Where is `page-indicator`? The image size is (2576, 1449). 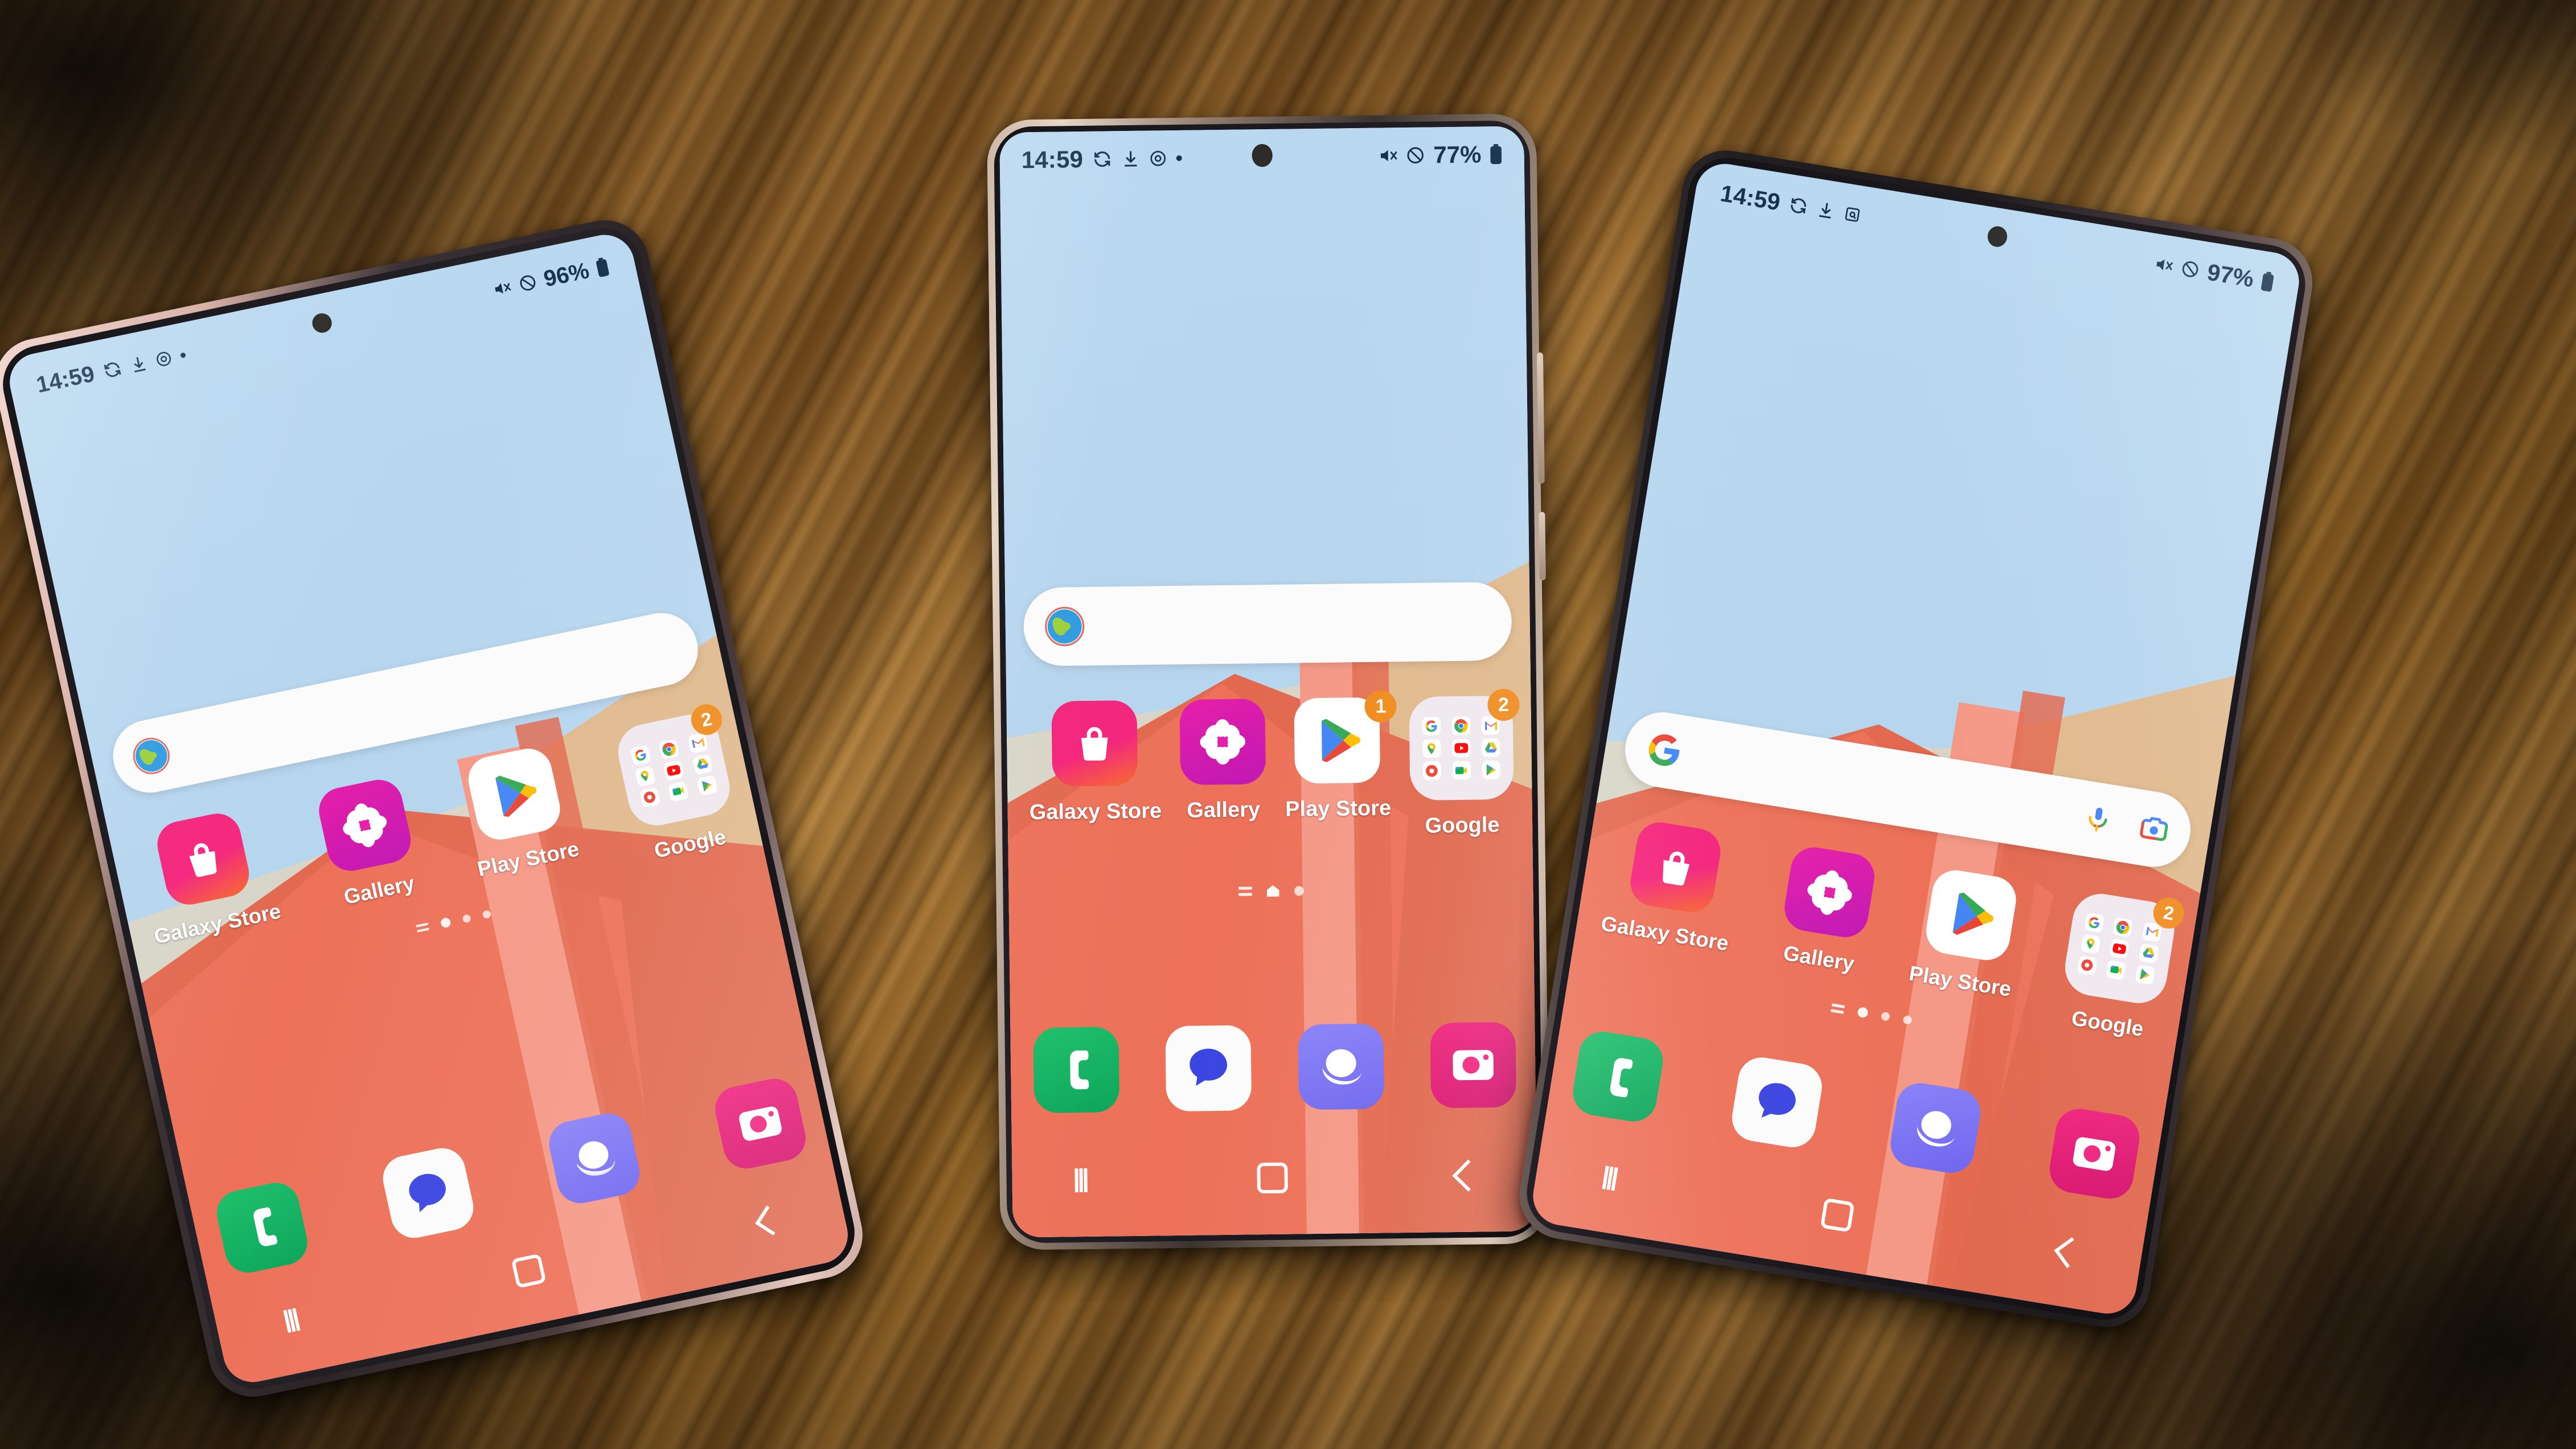
page-indicator is located at coordinates (1271, 891).